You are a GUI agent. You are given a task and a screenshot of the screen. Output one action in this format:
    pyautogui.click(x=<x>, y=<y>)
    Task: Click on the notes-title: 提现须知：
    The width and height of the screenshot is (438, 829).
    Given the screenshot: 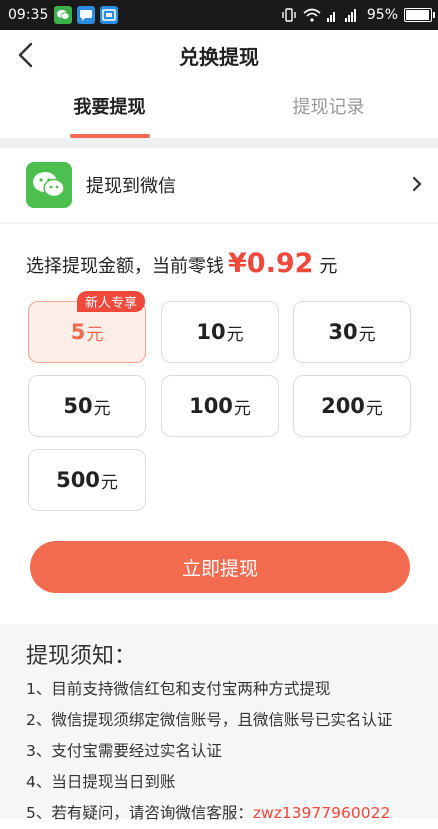 What is the action you would take?
    pyautogui.click(x=81, y=656)
    